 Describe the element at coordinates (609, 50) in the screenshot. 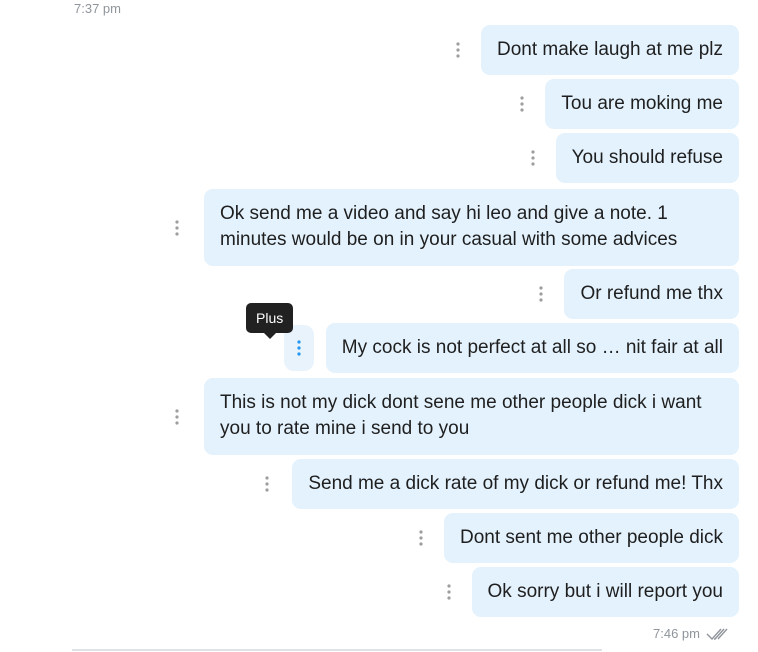

I see `message-bubble: Dont make laugh at me plz` at that location.